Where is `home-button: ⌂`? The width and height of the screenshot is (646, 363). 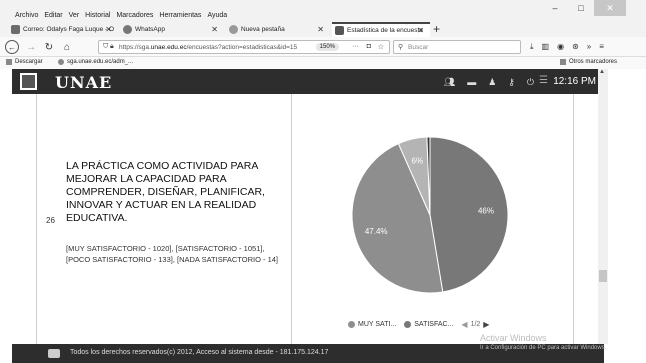 home-button: ⌂ is located at coordinates (67, 47).